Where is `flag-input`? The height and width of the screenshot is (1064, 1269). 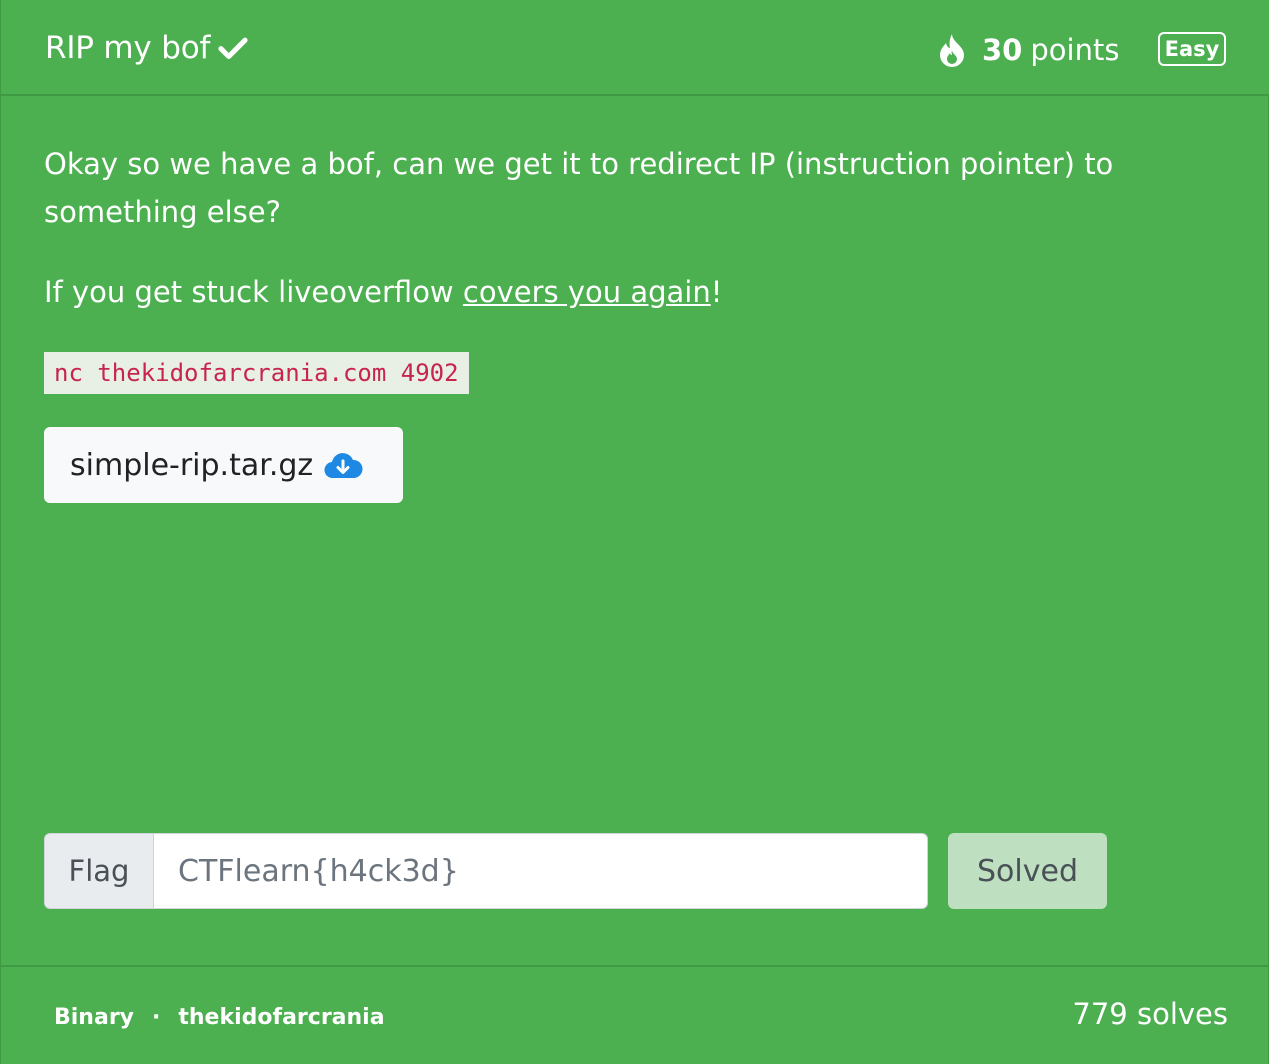 flag-input is located at coordinates (541, 871).